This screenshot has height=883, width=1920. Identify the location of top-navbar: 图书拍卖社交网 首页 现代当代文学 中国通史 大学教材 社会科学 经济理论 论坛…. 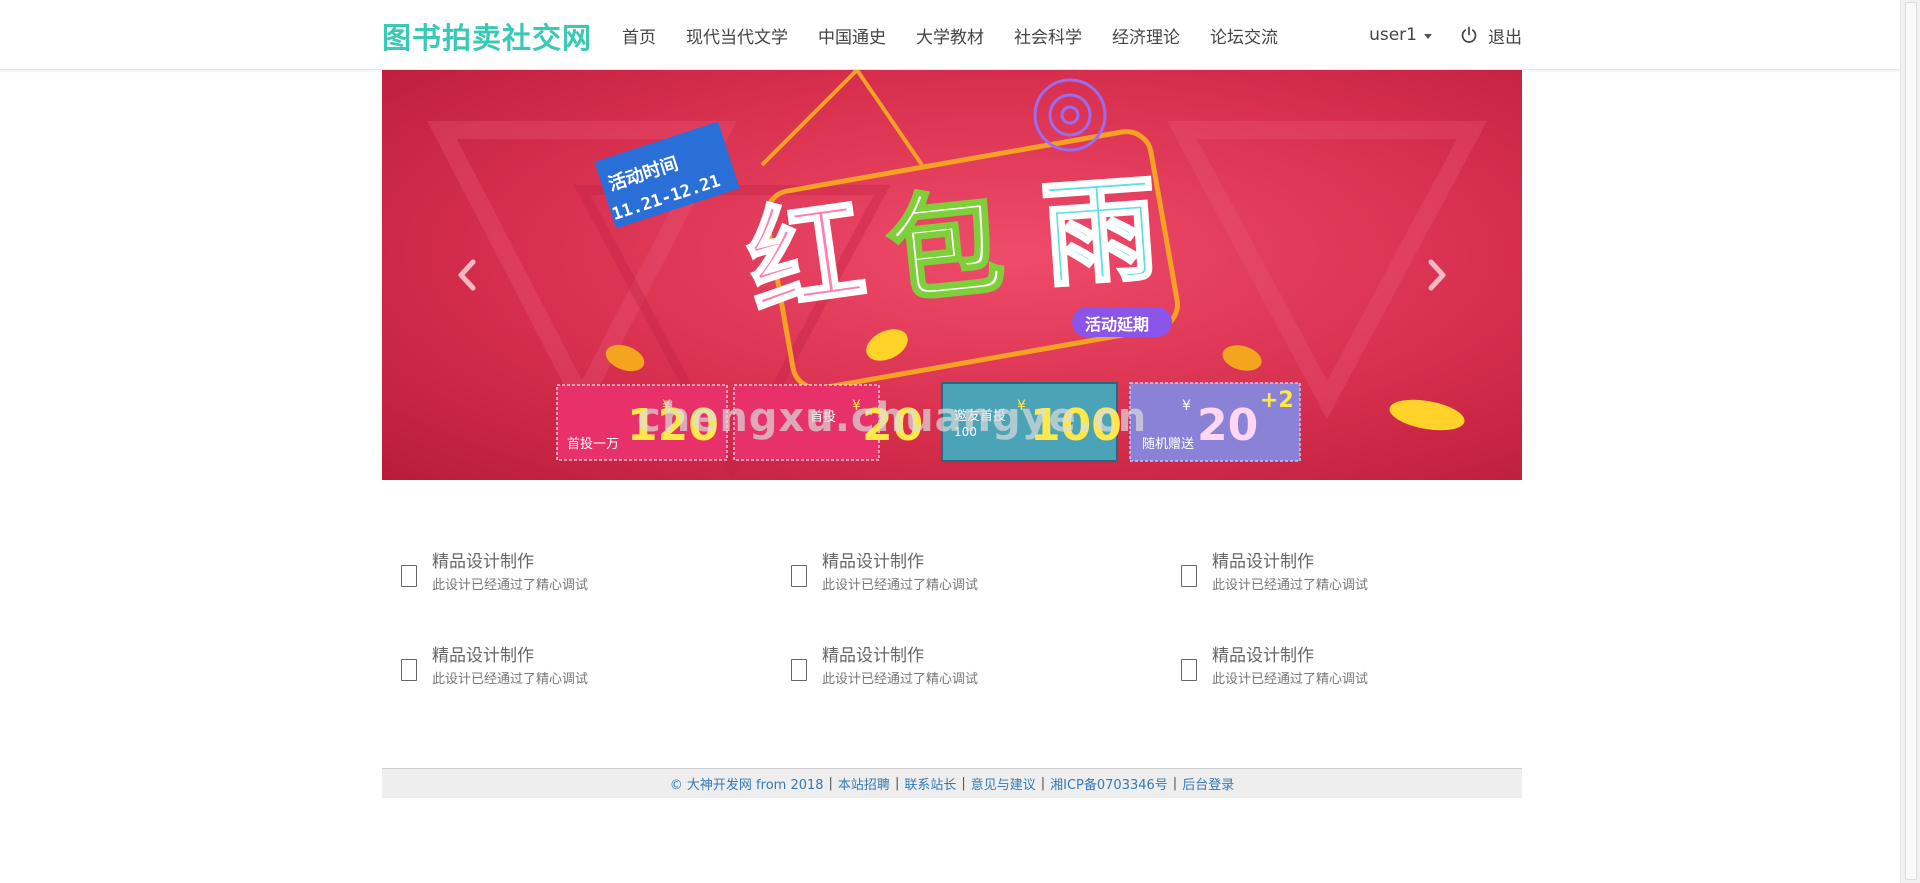
(950, 35).